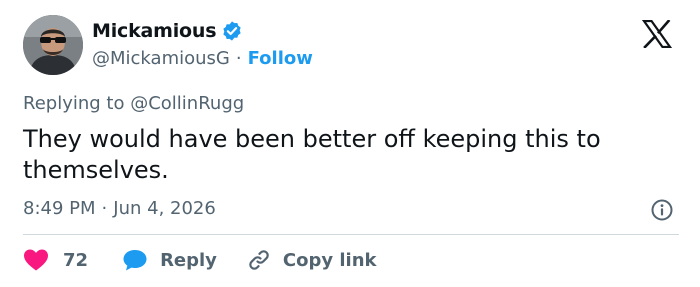 Image resolution: width=700 pixels, height=287 pixels. Describe the element at coordinates (154, 31) in the screenshot. I see `author-display-name: Mickamious` at that location.